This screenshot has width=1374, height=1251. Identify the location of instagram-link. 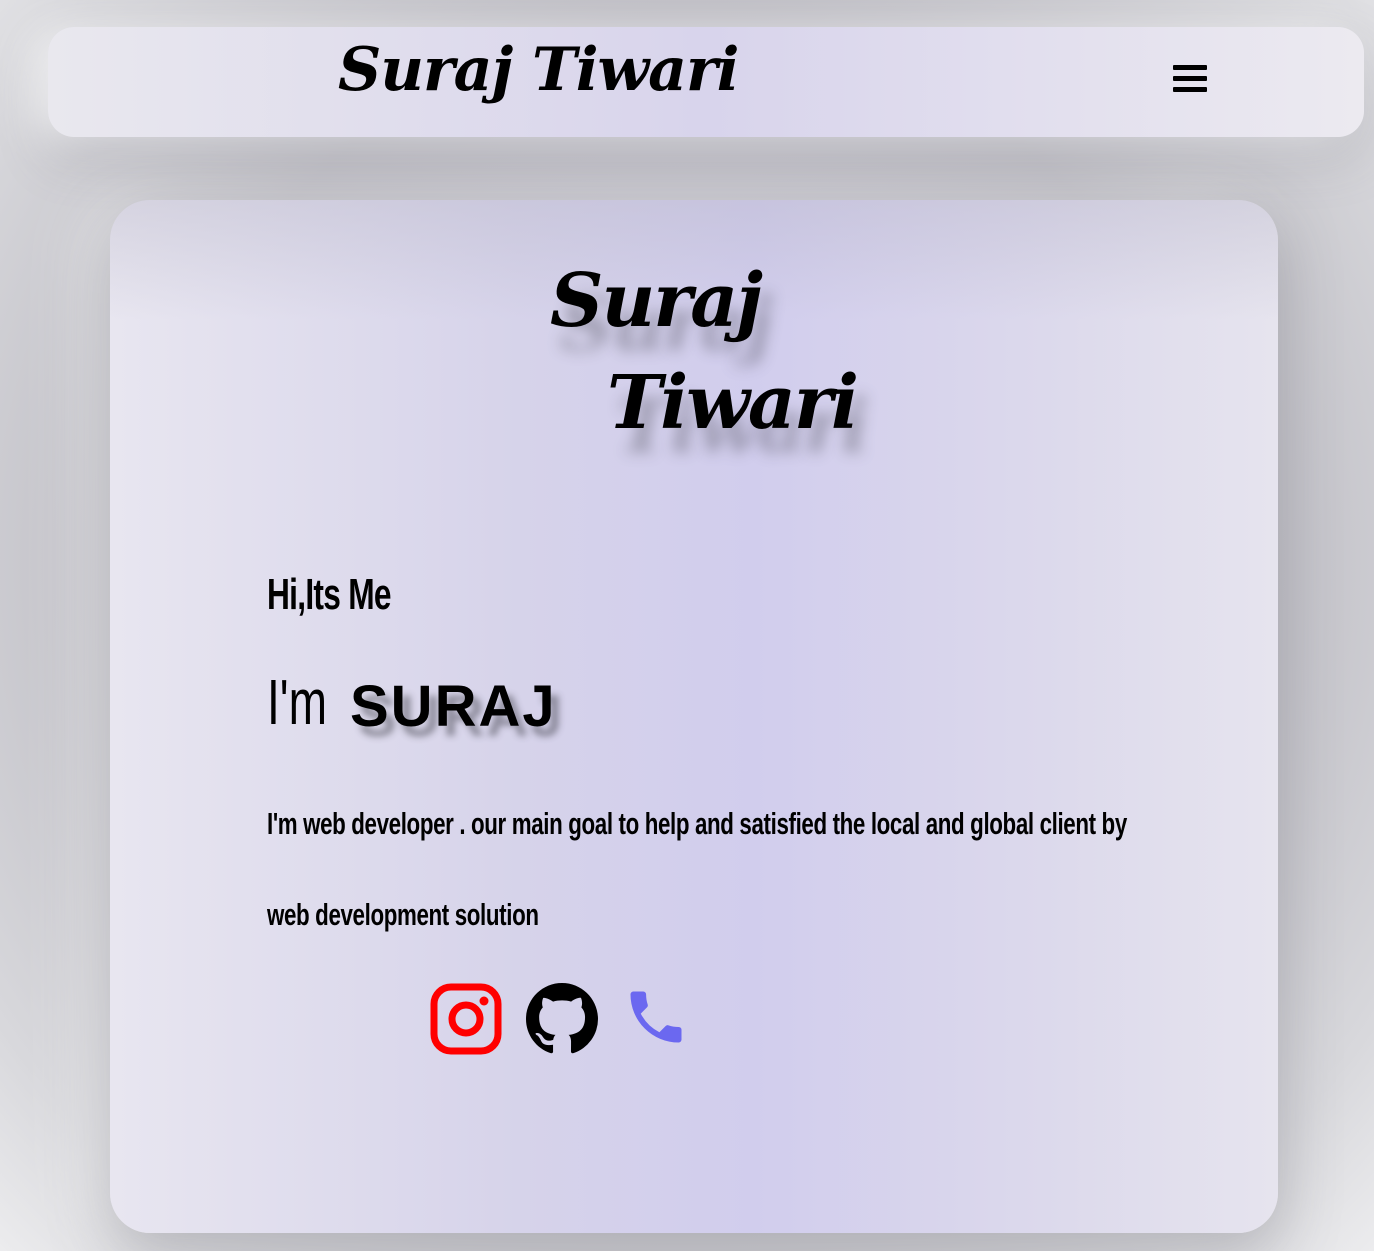
(466, 1019).